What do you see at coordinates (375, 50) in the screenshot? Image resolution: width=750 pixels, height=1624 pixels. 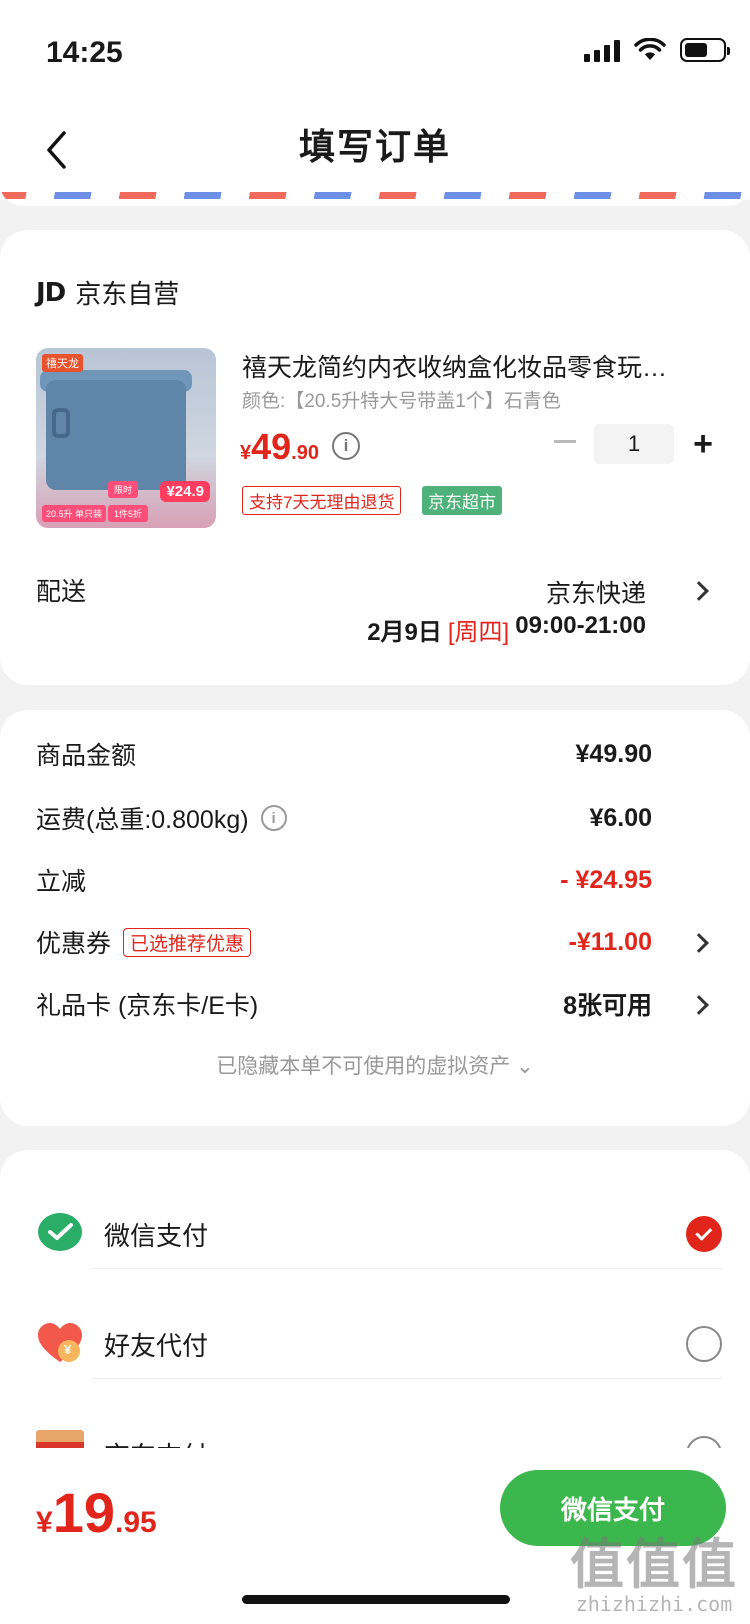 I see `status-bar: 14:25` at bounding box center [375, 50].